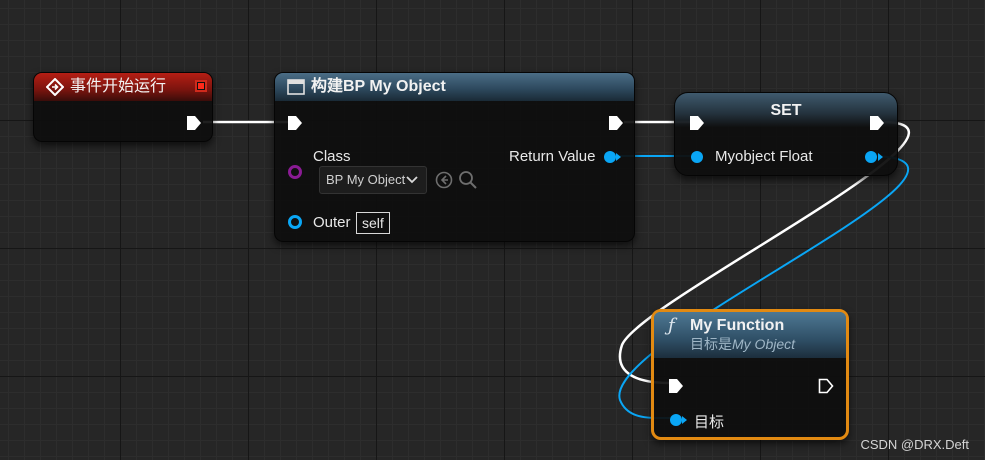 This screenshot has width=985, height=460. What do you see at coordinates (709, 422) in the screenshot?
I see `target-pin-label: 目标` at bounding box center [709, 422].